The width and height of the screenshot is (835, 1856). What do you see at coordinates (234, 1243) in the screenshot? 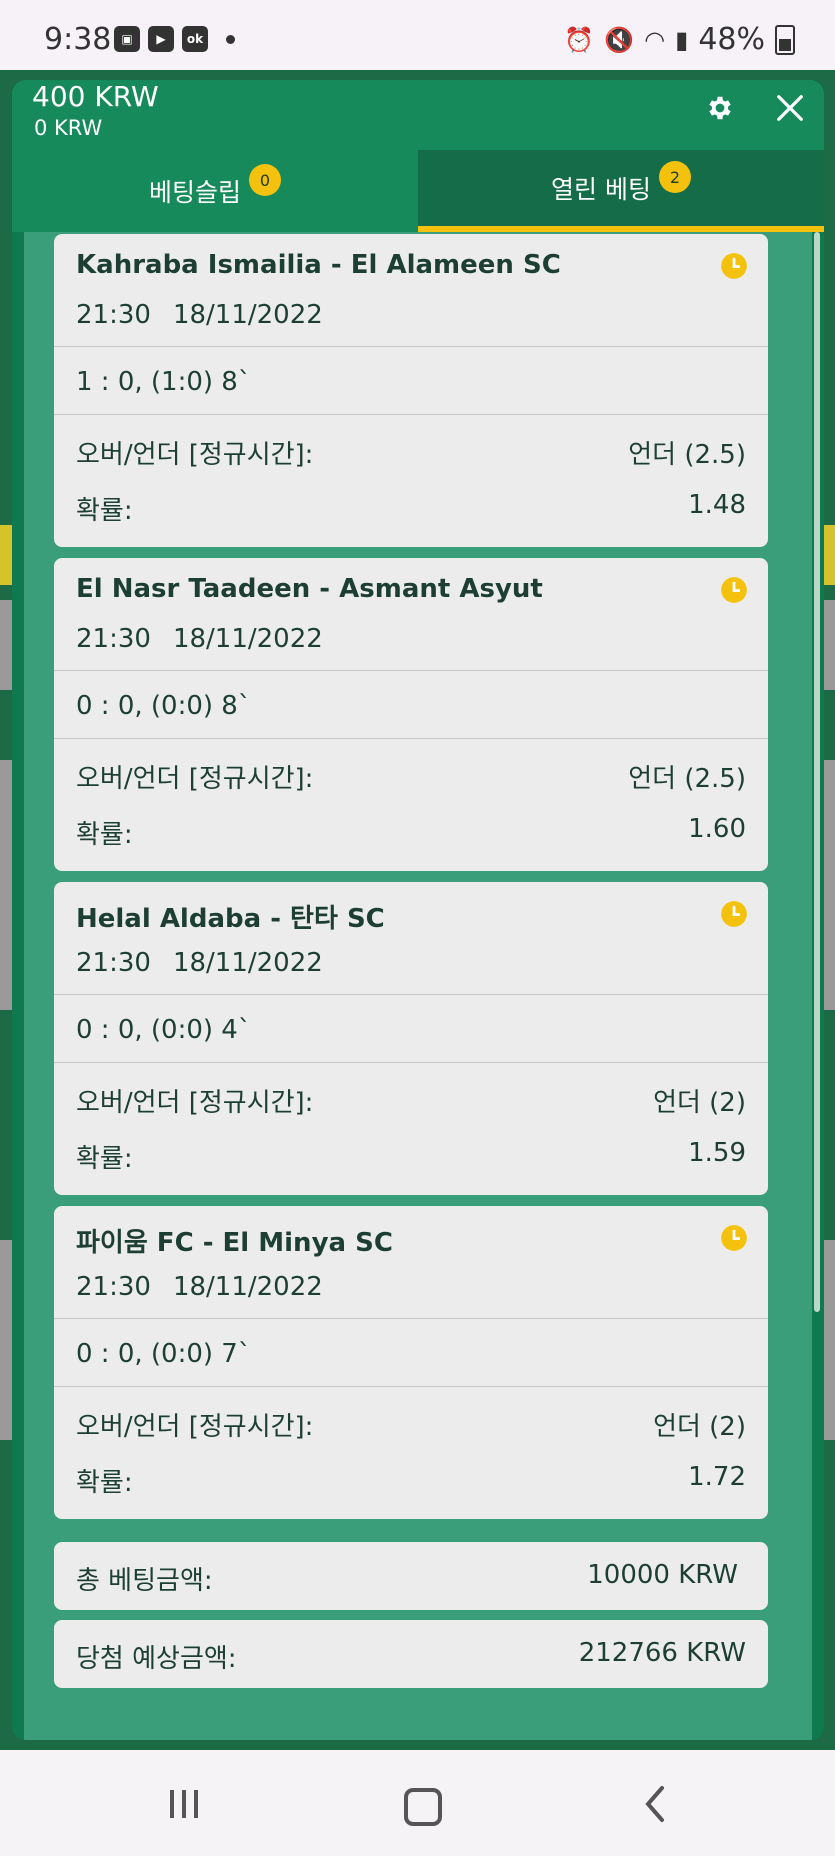
I see `match-name: 파이움 FC - El Minya SC` at bounding box center [234, 1243].